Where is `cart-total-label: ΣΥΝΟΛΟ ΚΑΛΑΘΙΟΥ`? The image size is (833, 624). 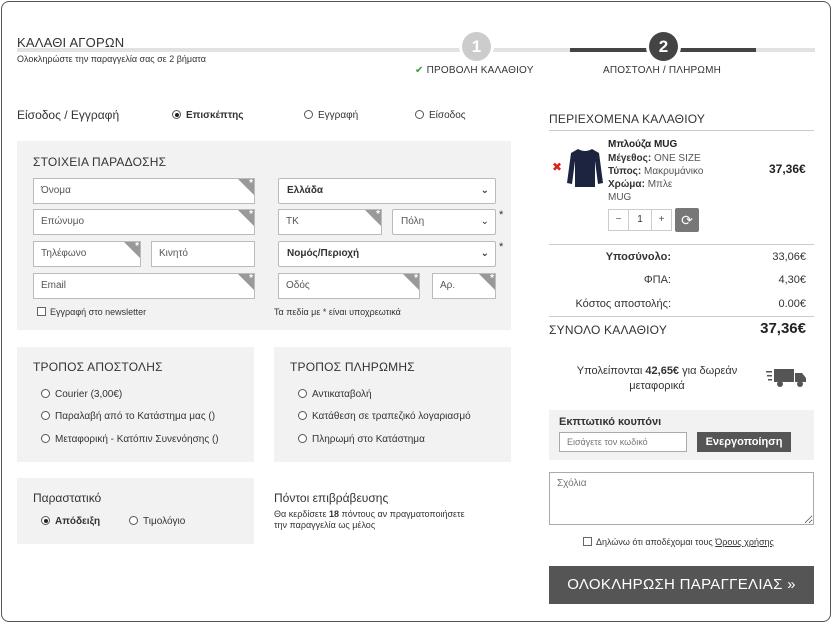 cart-total-label: ΣΥΝΟΛΟ ΚΑΛΑΘΙΟΥ is located at coordinates (608, 330).